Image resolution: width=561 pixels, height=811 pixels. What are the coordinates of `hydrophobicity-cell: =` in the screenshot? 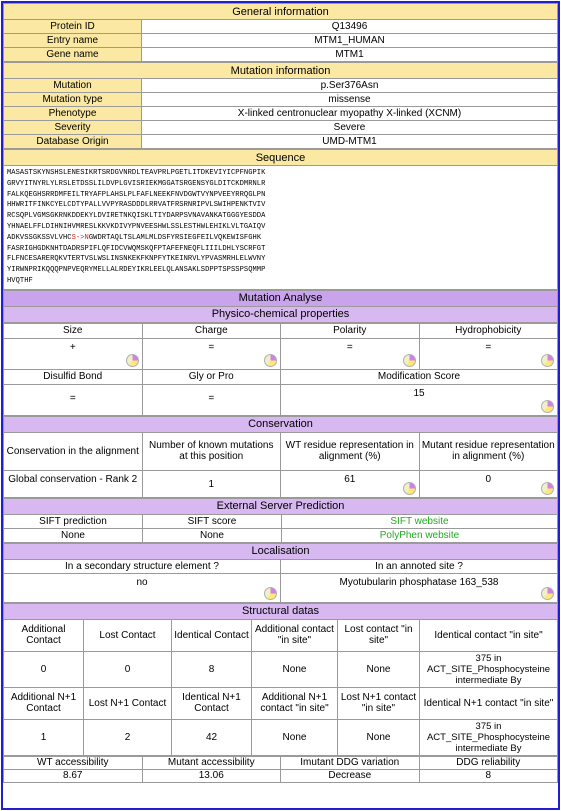 It's located at (488, 353).